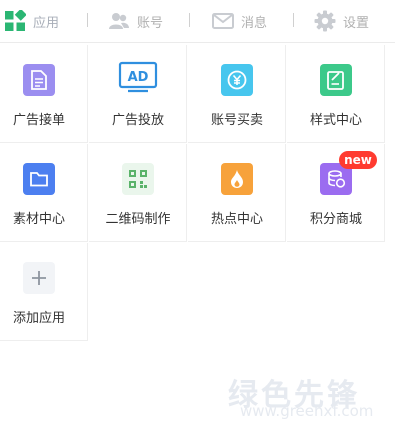 The image size is (395, 433). Describe the element at coordinates (39, 179) in the screenshot. I see `folder-icon` at that location.